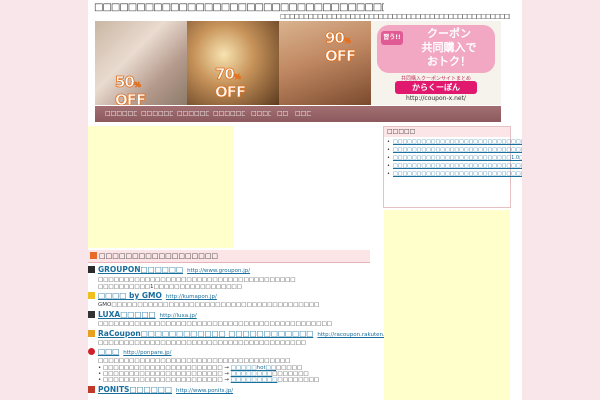 This screenshot has width=600, height=400. Describe the element at coordinates (392, 38) in the screenshot. I see `slogan-badge: 習う!!` at that location.